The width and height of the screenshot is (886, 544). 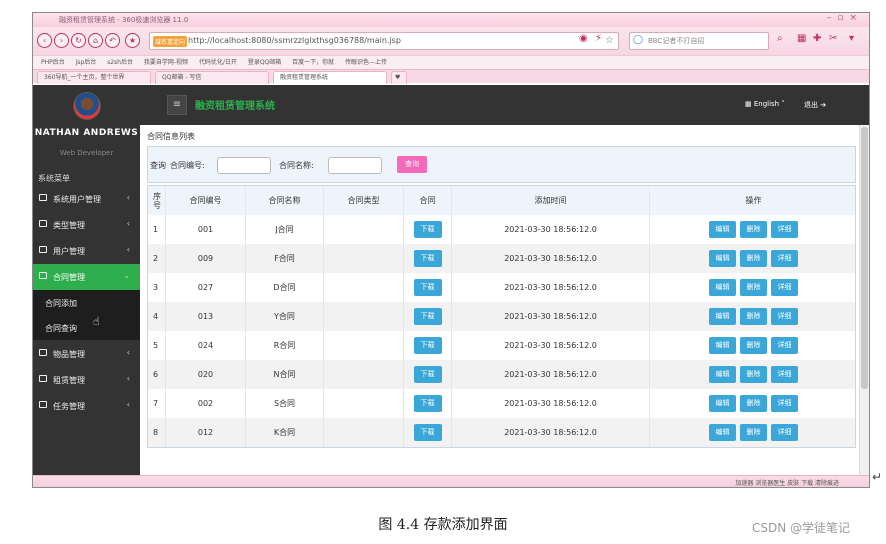 I want to click on cell-number: 024, so click(x=206, y=345).